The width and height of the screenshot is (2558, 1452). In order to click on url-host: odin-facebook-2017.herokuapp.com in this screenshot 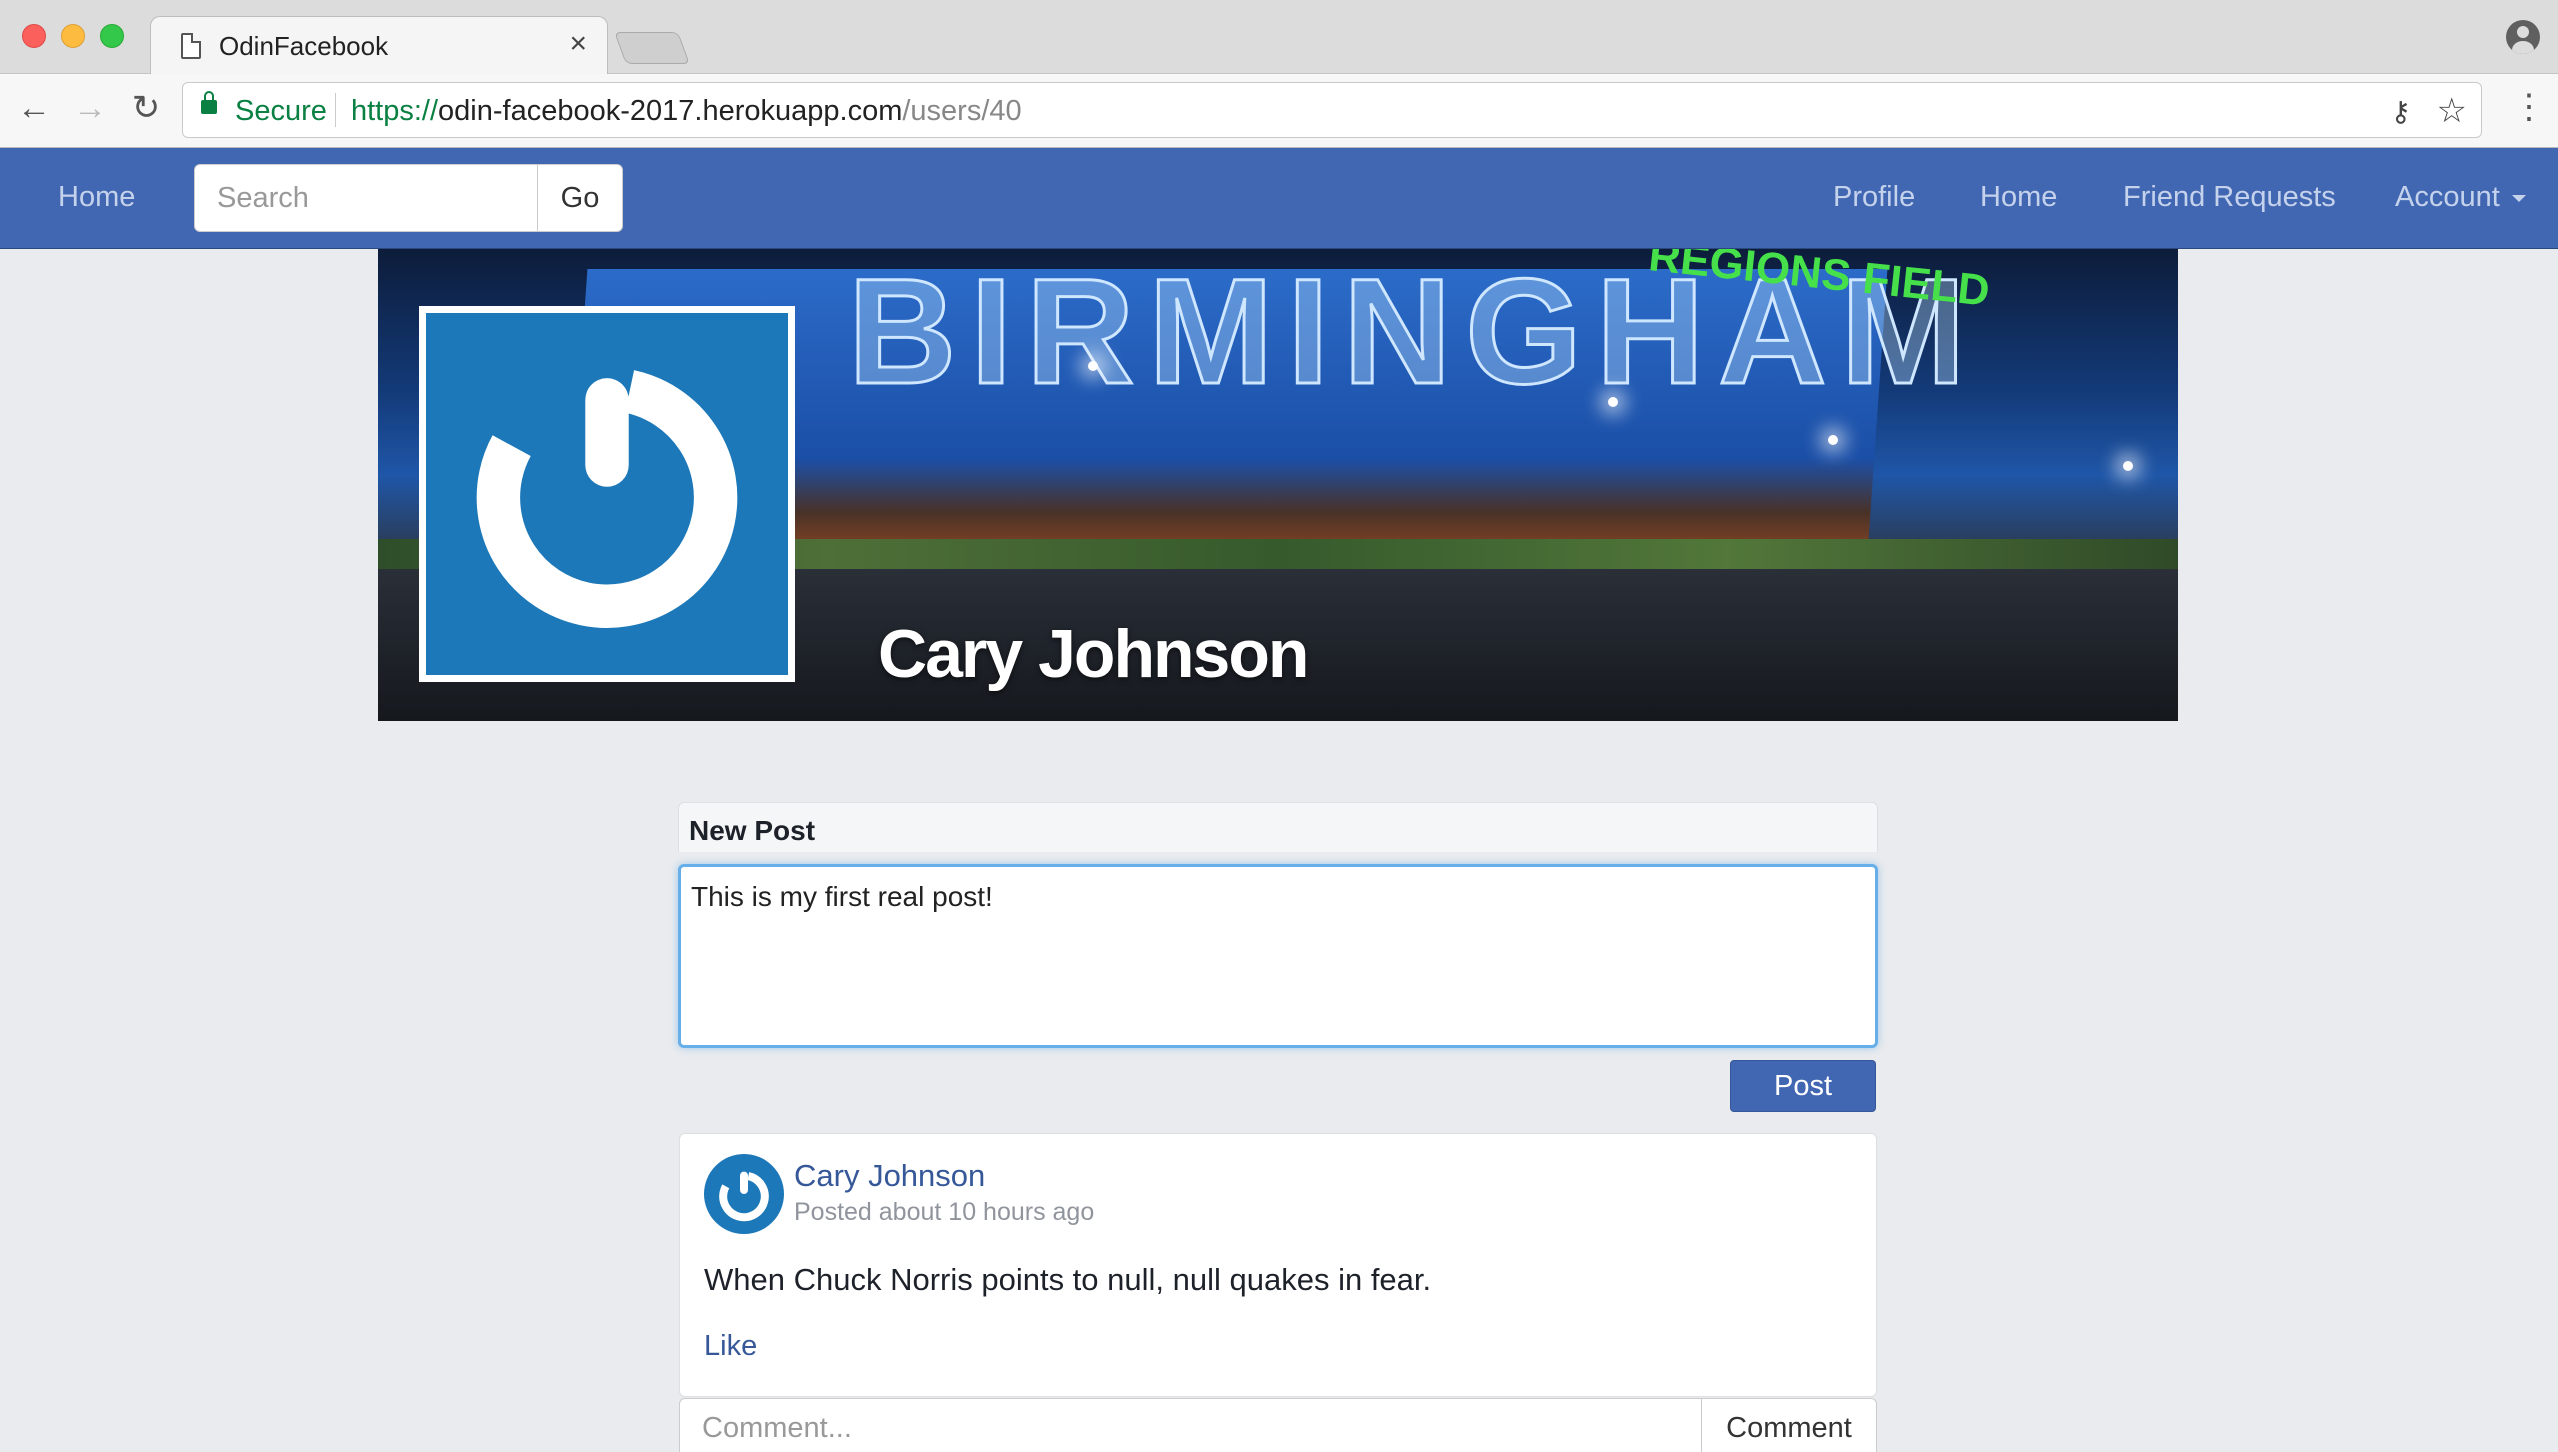, I will do `click(670, 111)`.